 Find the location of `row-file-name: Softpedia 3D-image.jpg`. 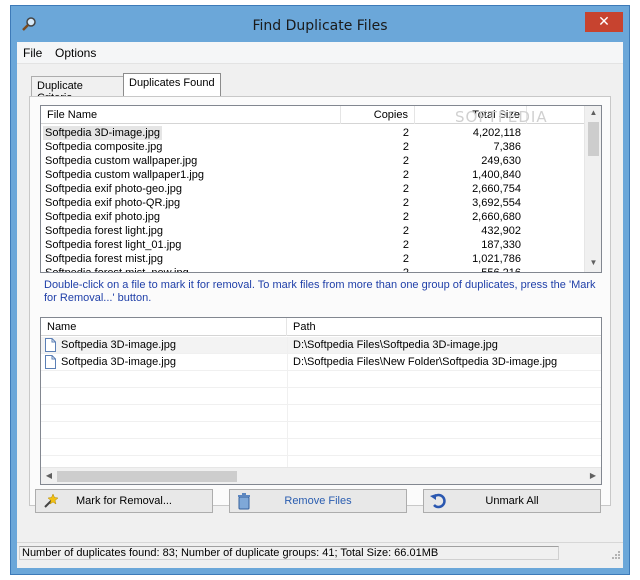

row-file-name: Softpedia 3D-image.jpg is located at coordinates (102, 133).